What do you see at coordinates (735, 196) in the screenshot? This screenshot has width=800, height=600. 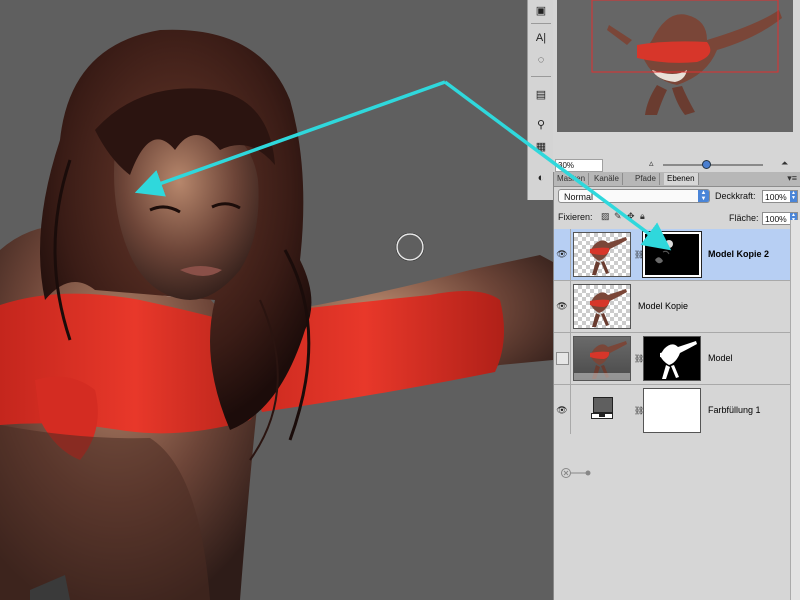 I see `opacity-label: Deckkraft:` at bounding box center [735, 196].